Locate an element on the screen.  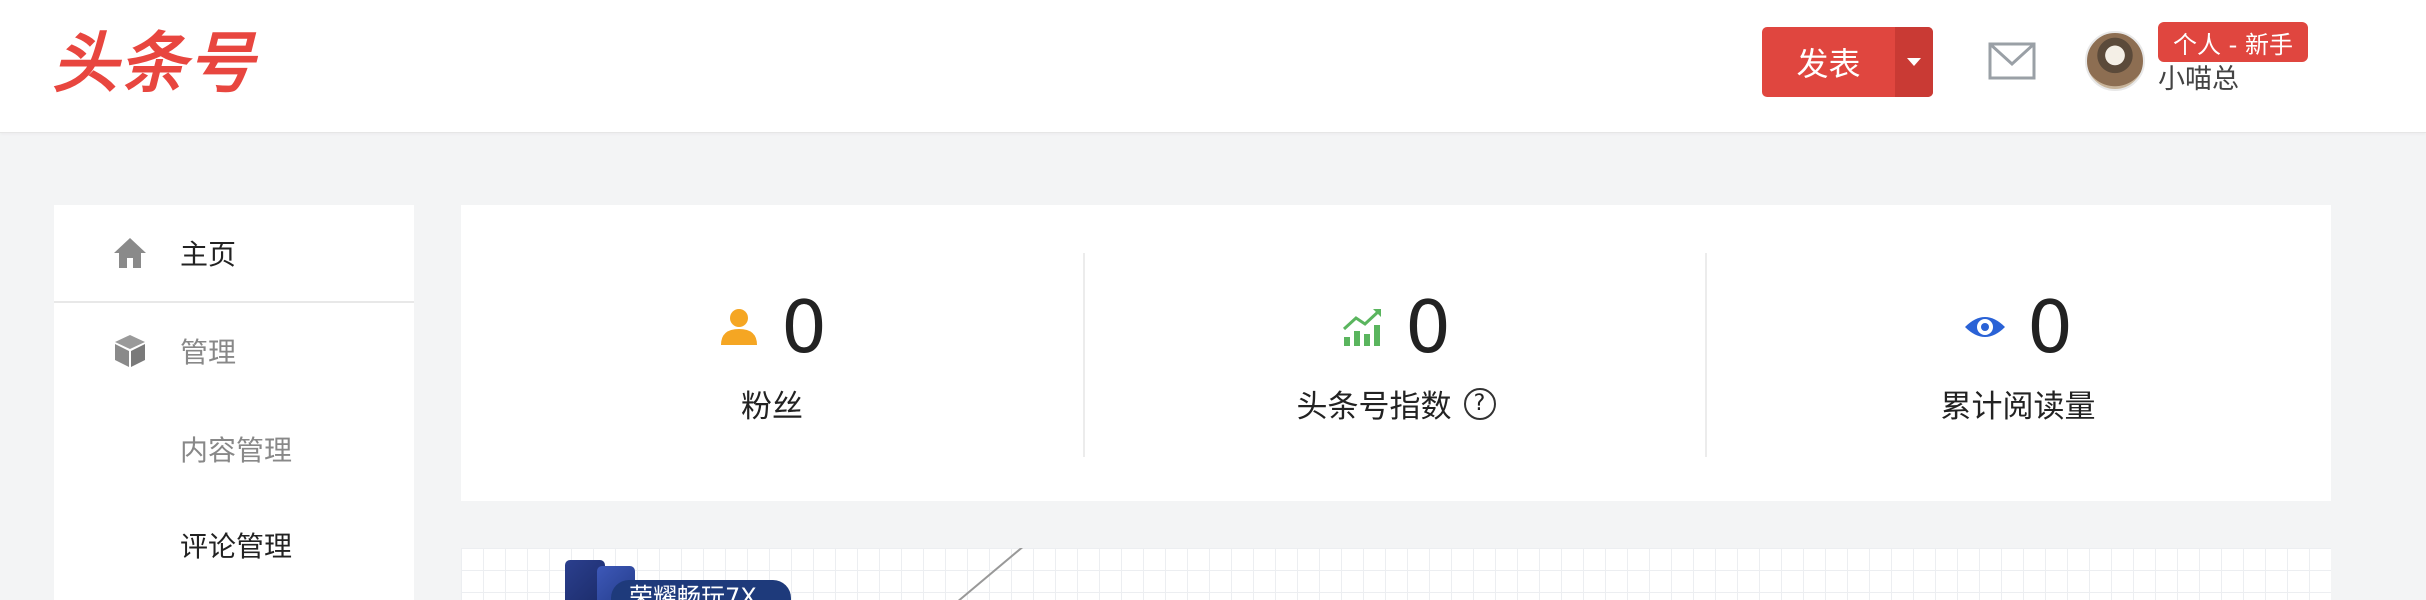
sidebar-item-home: 主页 is located at coordinates (234, 253).